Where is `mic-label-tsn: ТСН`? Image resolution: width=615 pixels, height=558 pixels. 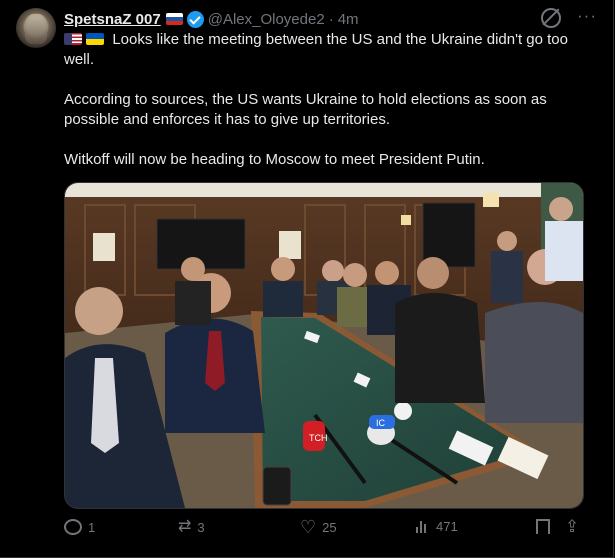
mic-label-tsn: ТСН is located at coordinates (318, 438).